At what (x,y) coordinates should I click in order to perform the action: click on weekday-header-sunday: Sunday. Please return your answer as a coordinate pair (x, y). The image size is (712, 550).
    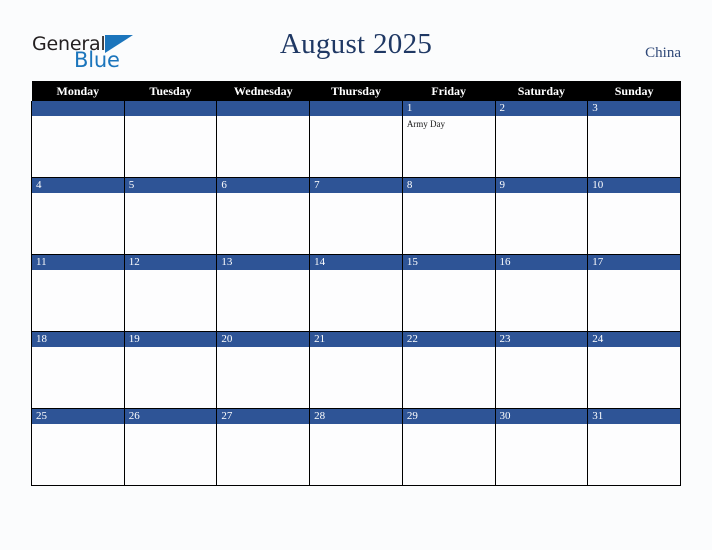
    Looking at the image, I should click on (634, 91).